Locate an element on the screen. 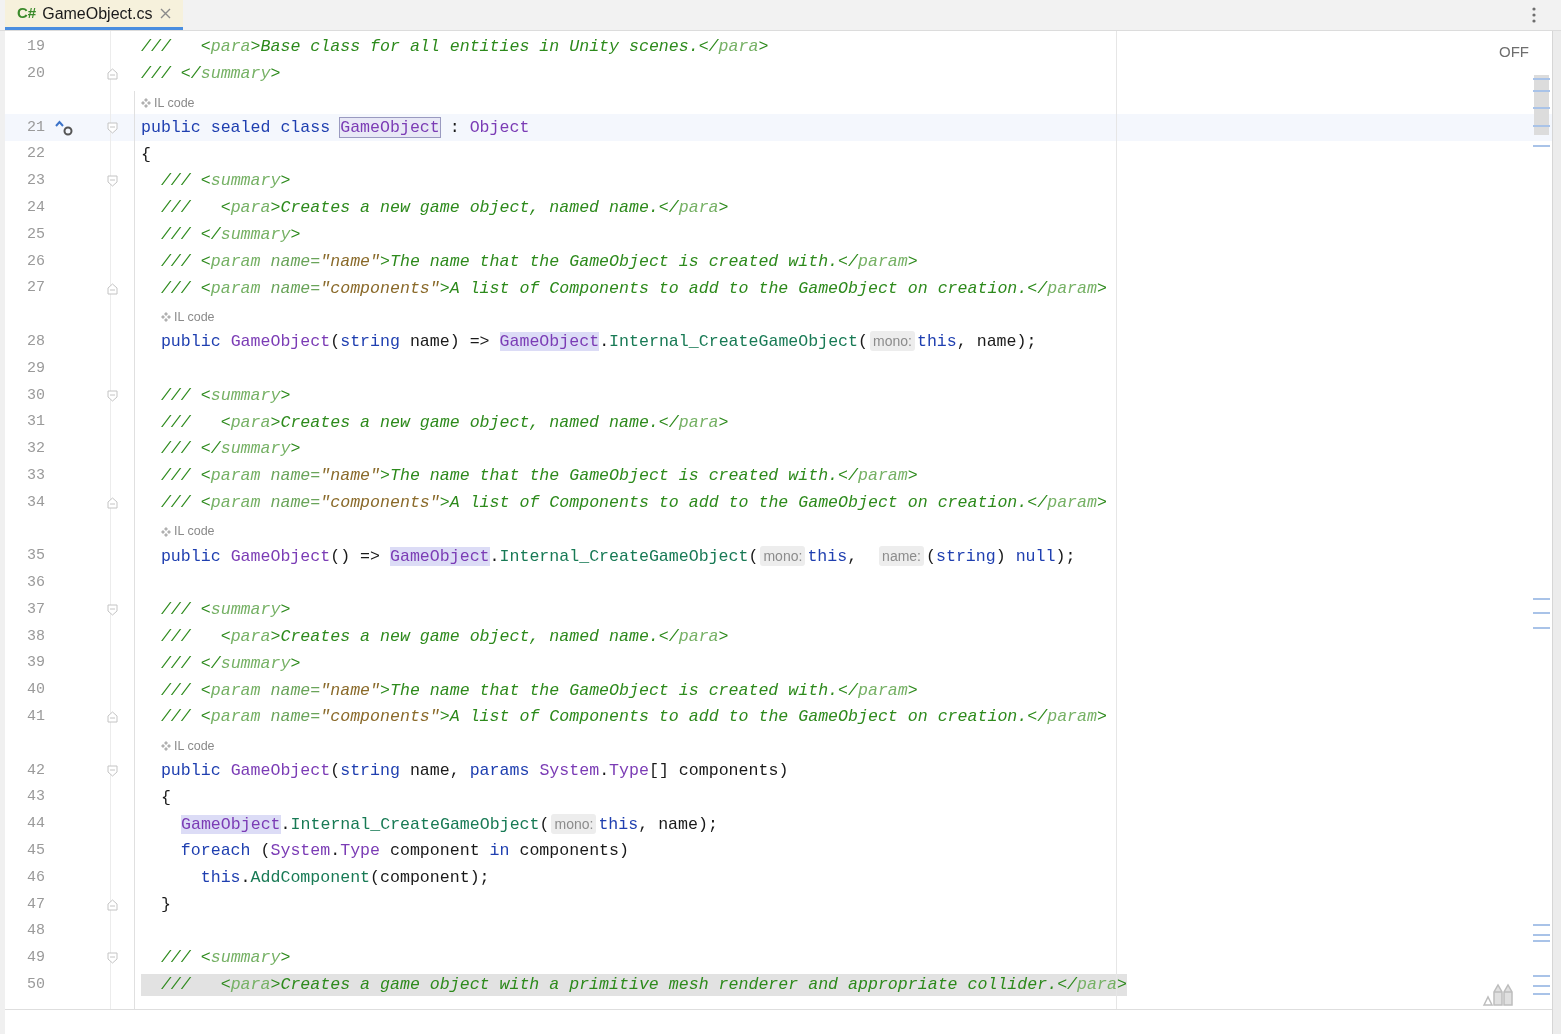  doc-tag: summary is located at coordinates (235, 74).